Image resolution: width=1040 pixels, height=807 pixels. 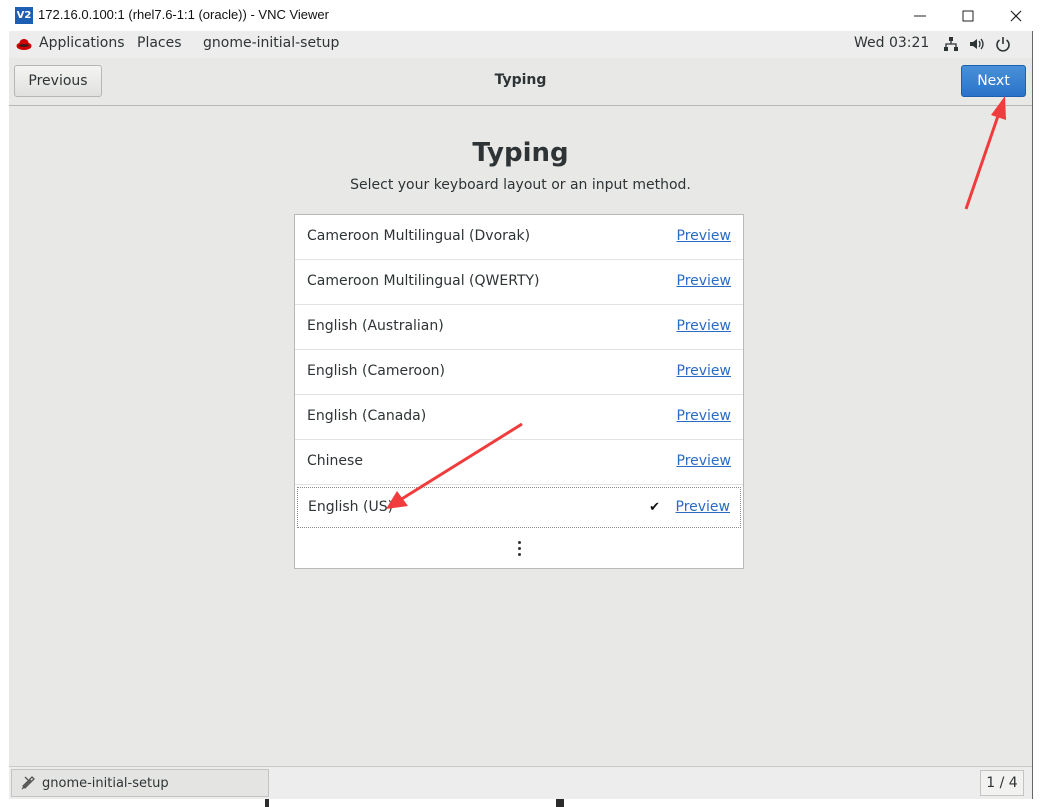 I want to click on system-status-area, so click(x=977, y=44).